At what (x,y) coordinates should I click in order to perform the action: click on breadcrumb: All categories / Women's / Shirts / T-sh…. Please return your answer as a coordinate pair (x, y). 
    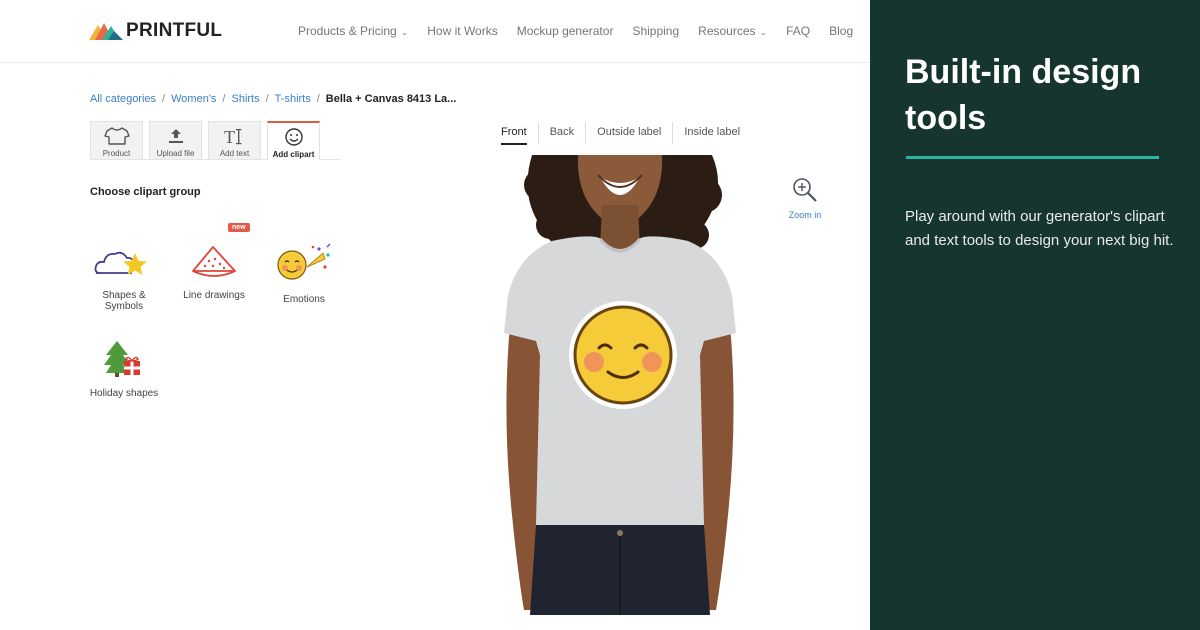
    Looking at the image, I should click on (273, 99).